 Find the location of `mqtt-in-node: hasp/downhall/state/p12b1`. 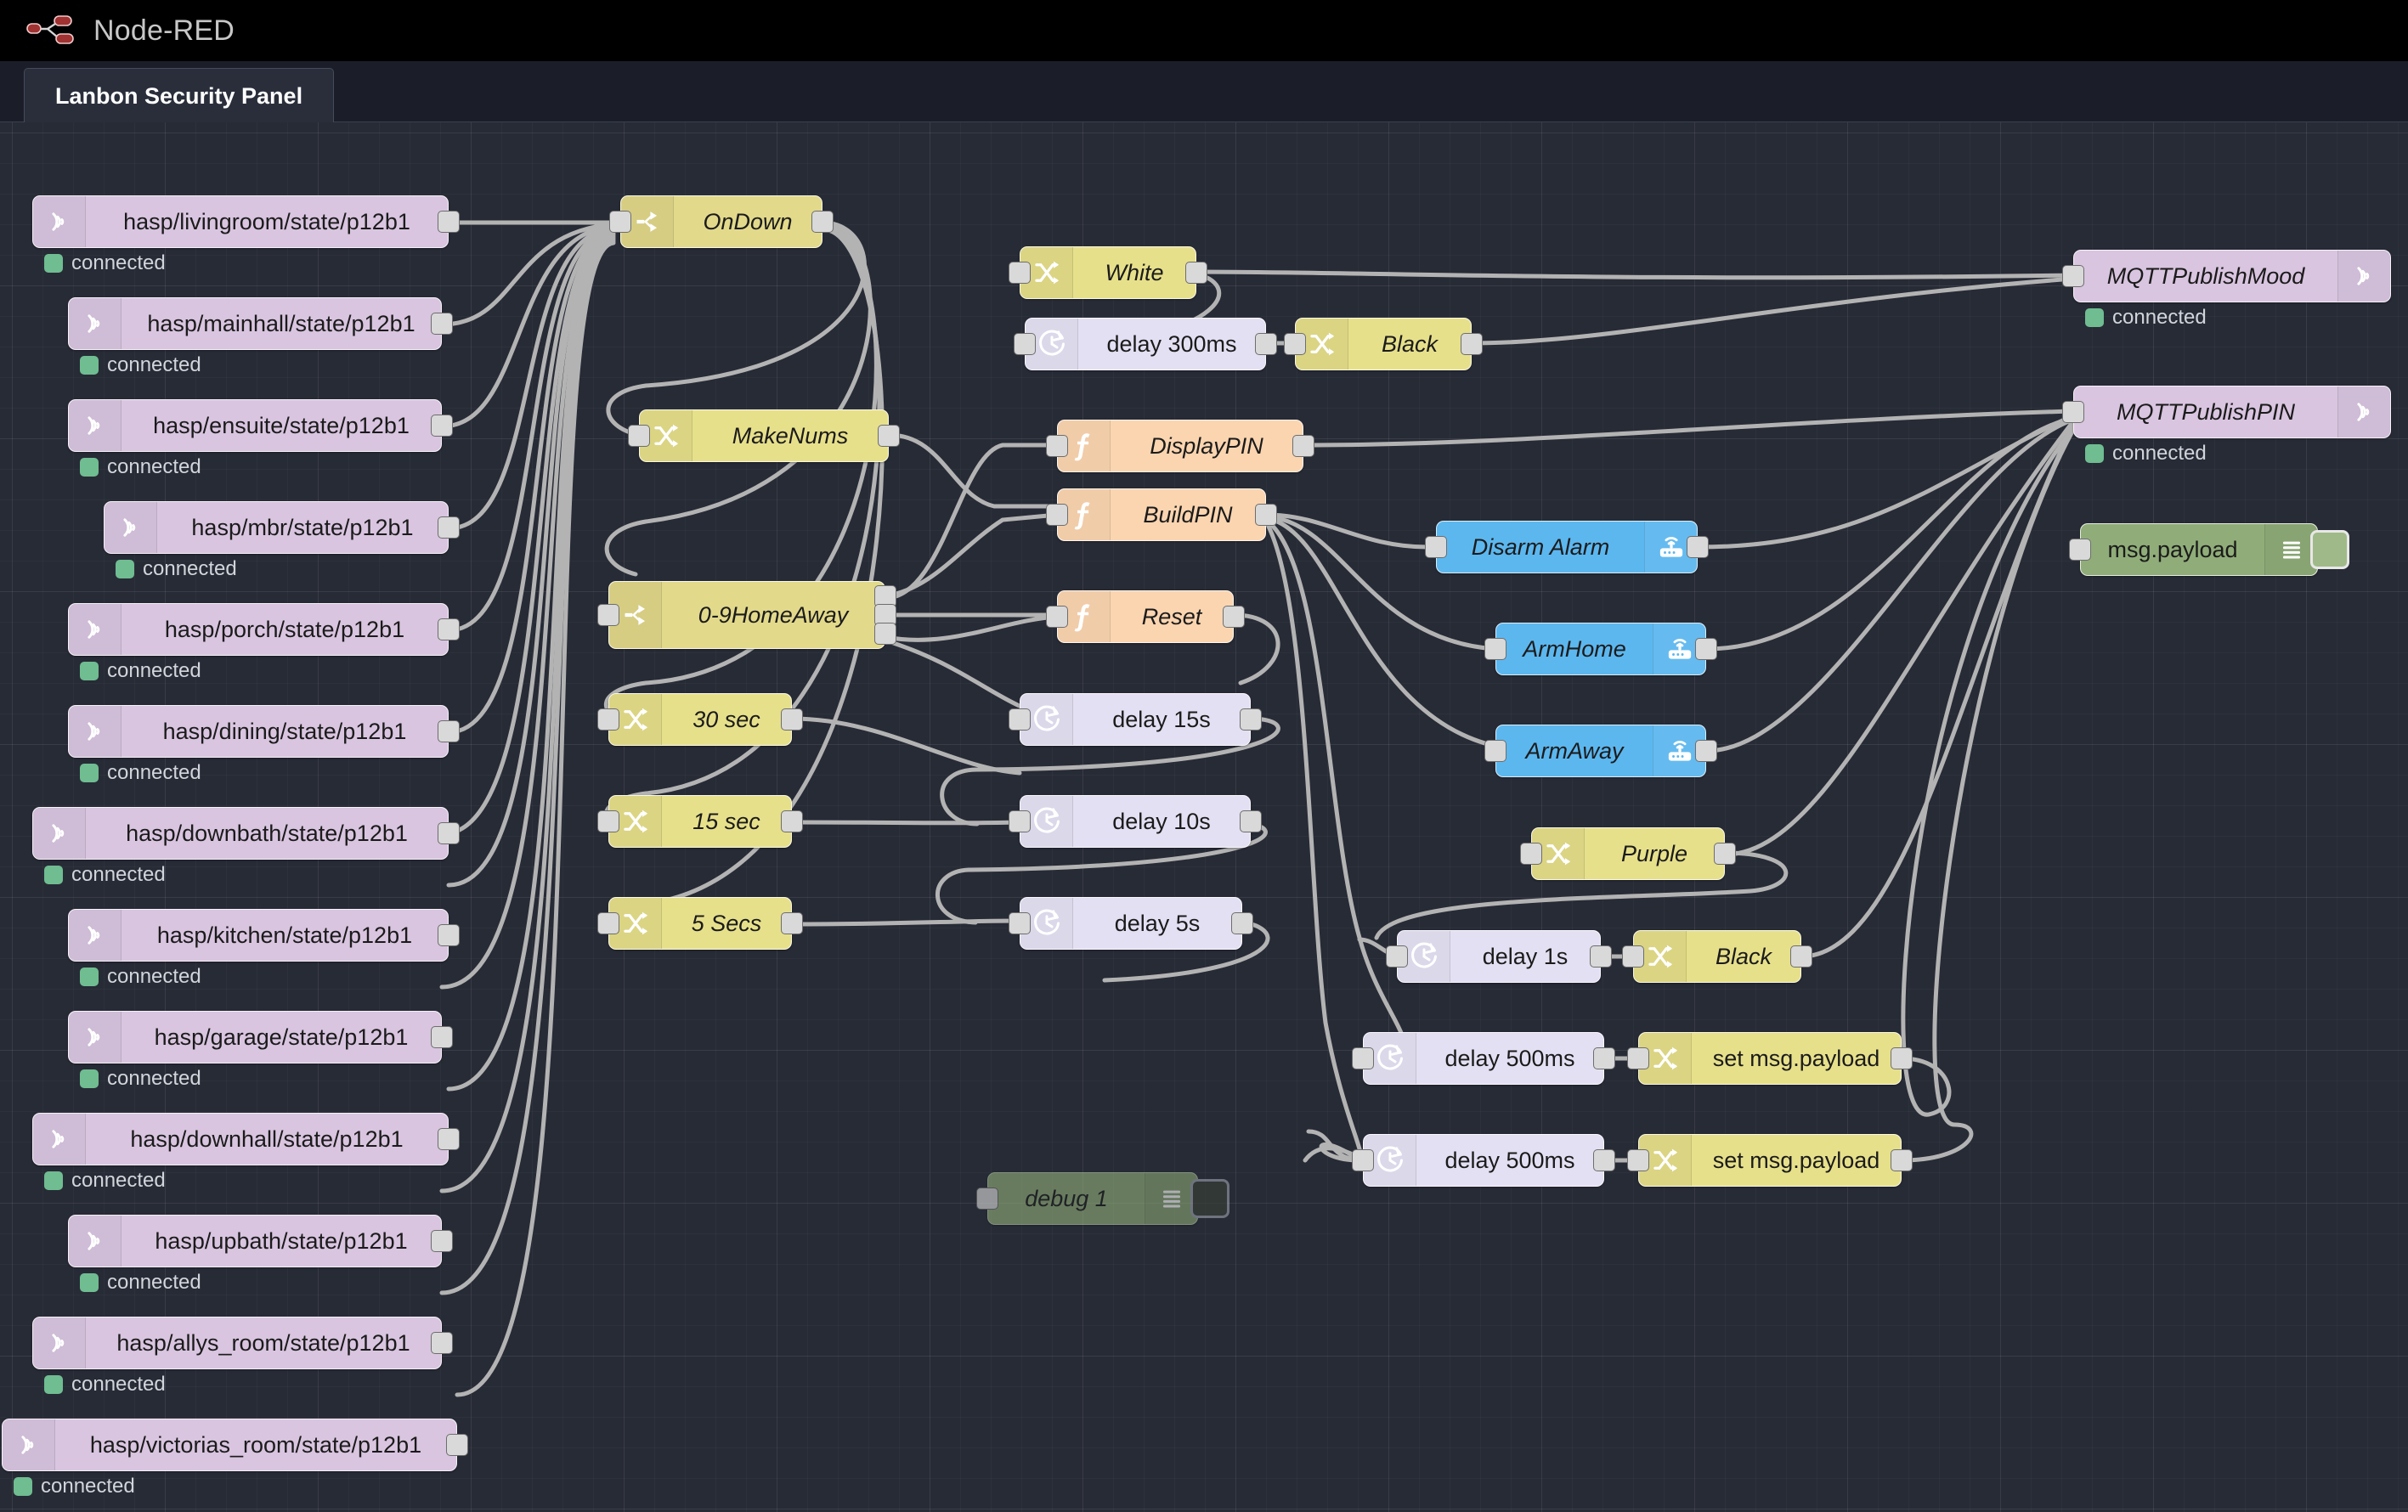

mqtt-in-node: hasp/downhall/state/p12b1 is located at coordinates (246, 1139).